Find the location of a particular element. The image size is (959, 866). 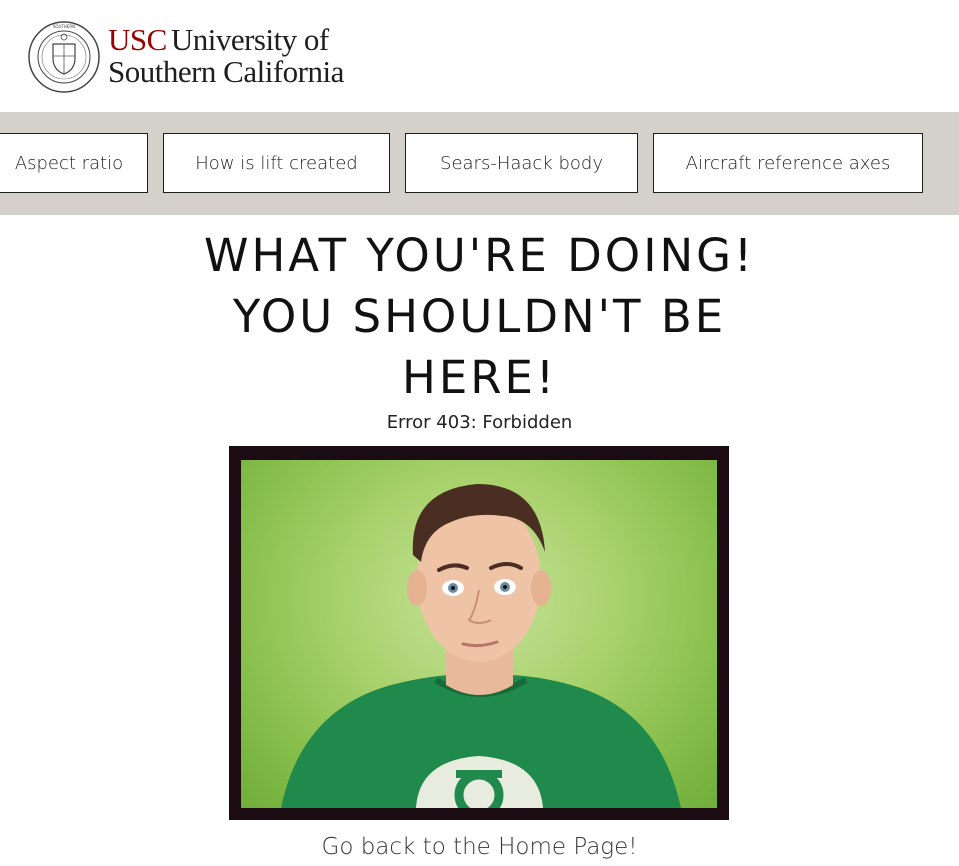

headline-line: WHAT YOU'RE DOING! is located at coordinates (479, 255).